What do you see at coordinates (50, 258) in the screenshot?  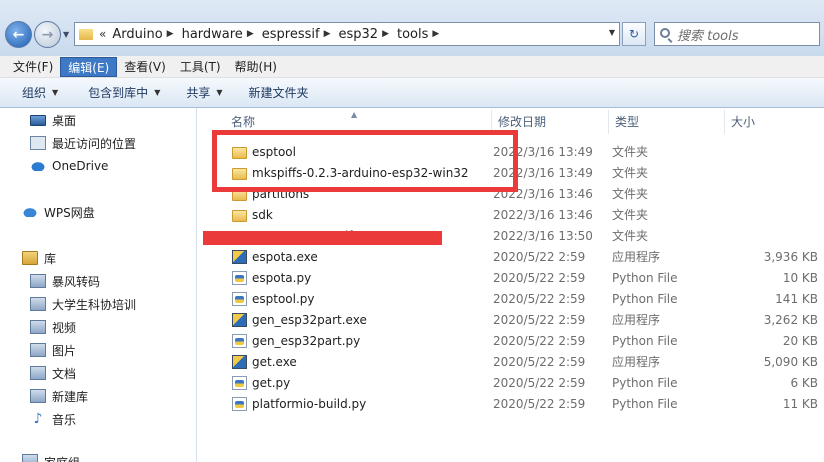 I see `nav-label: 库` at bounding box center [50, 258].